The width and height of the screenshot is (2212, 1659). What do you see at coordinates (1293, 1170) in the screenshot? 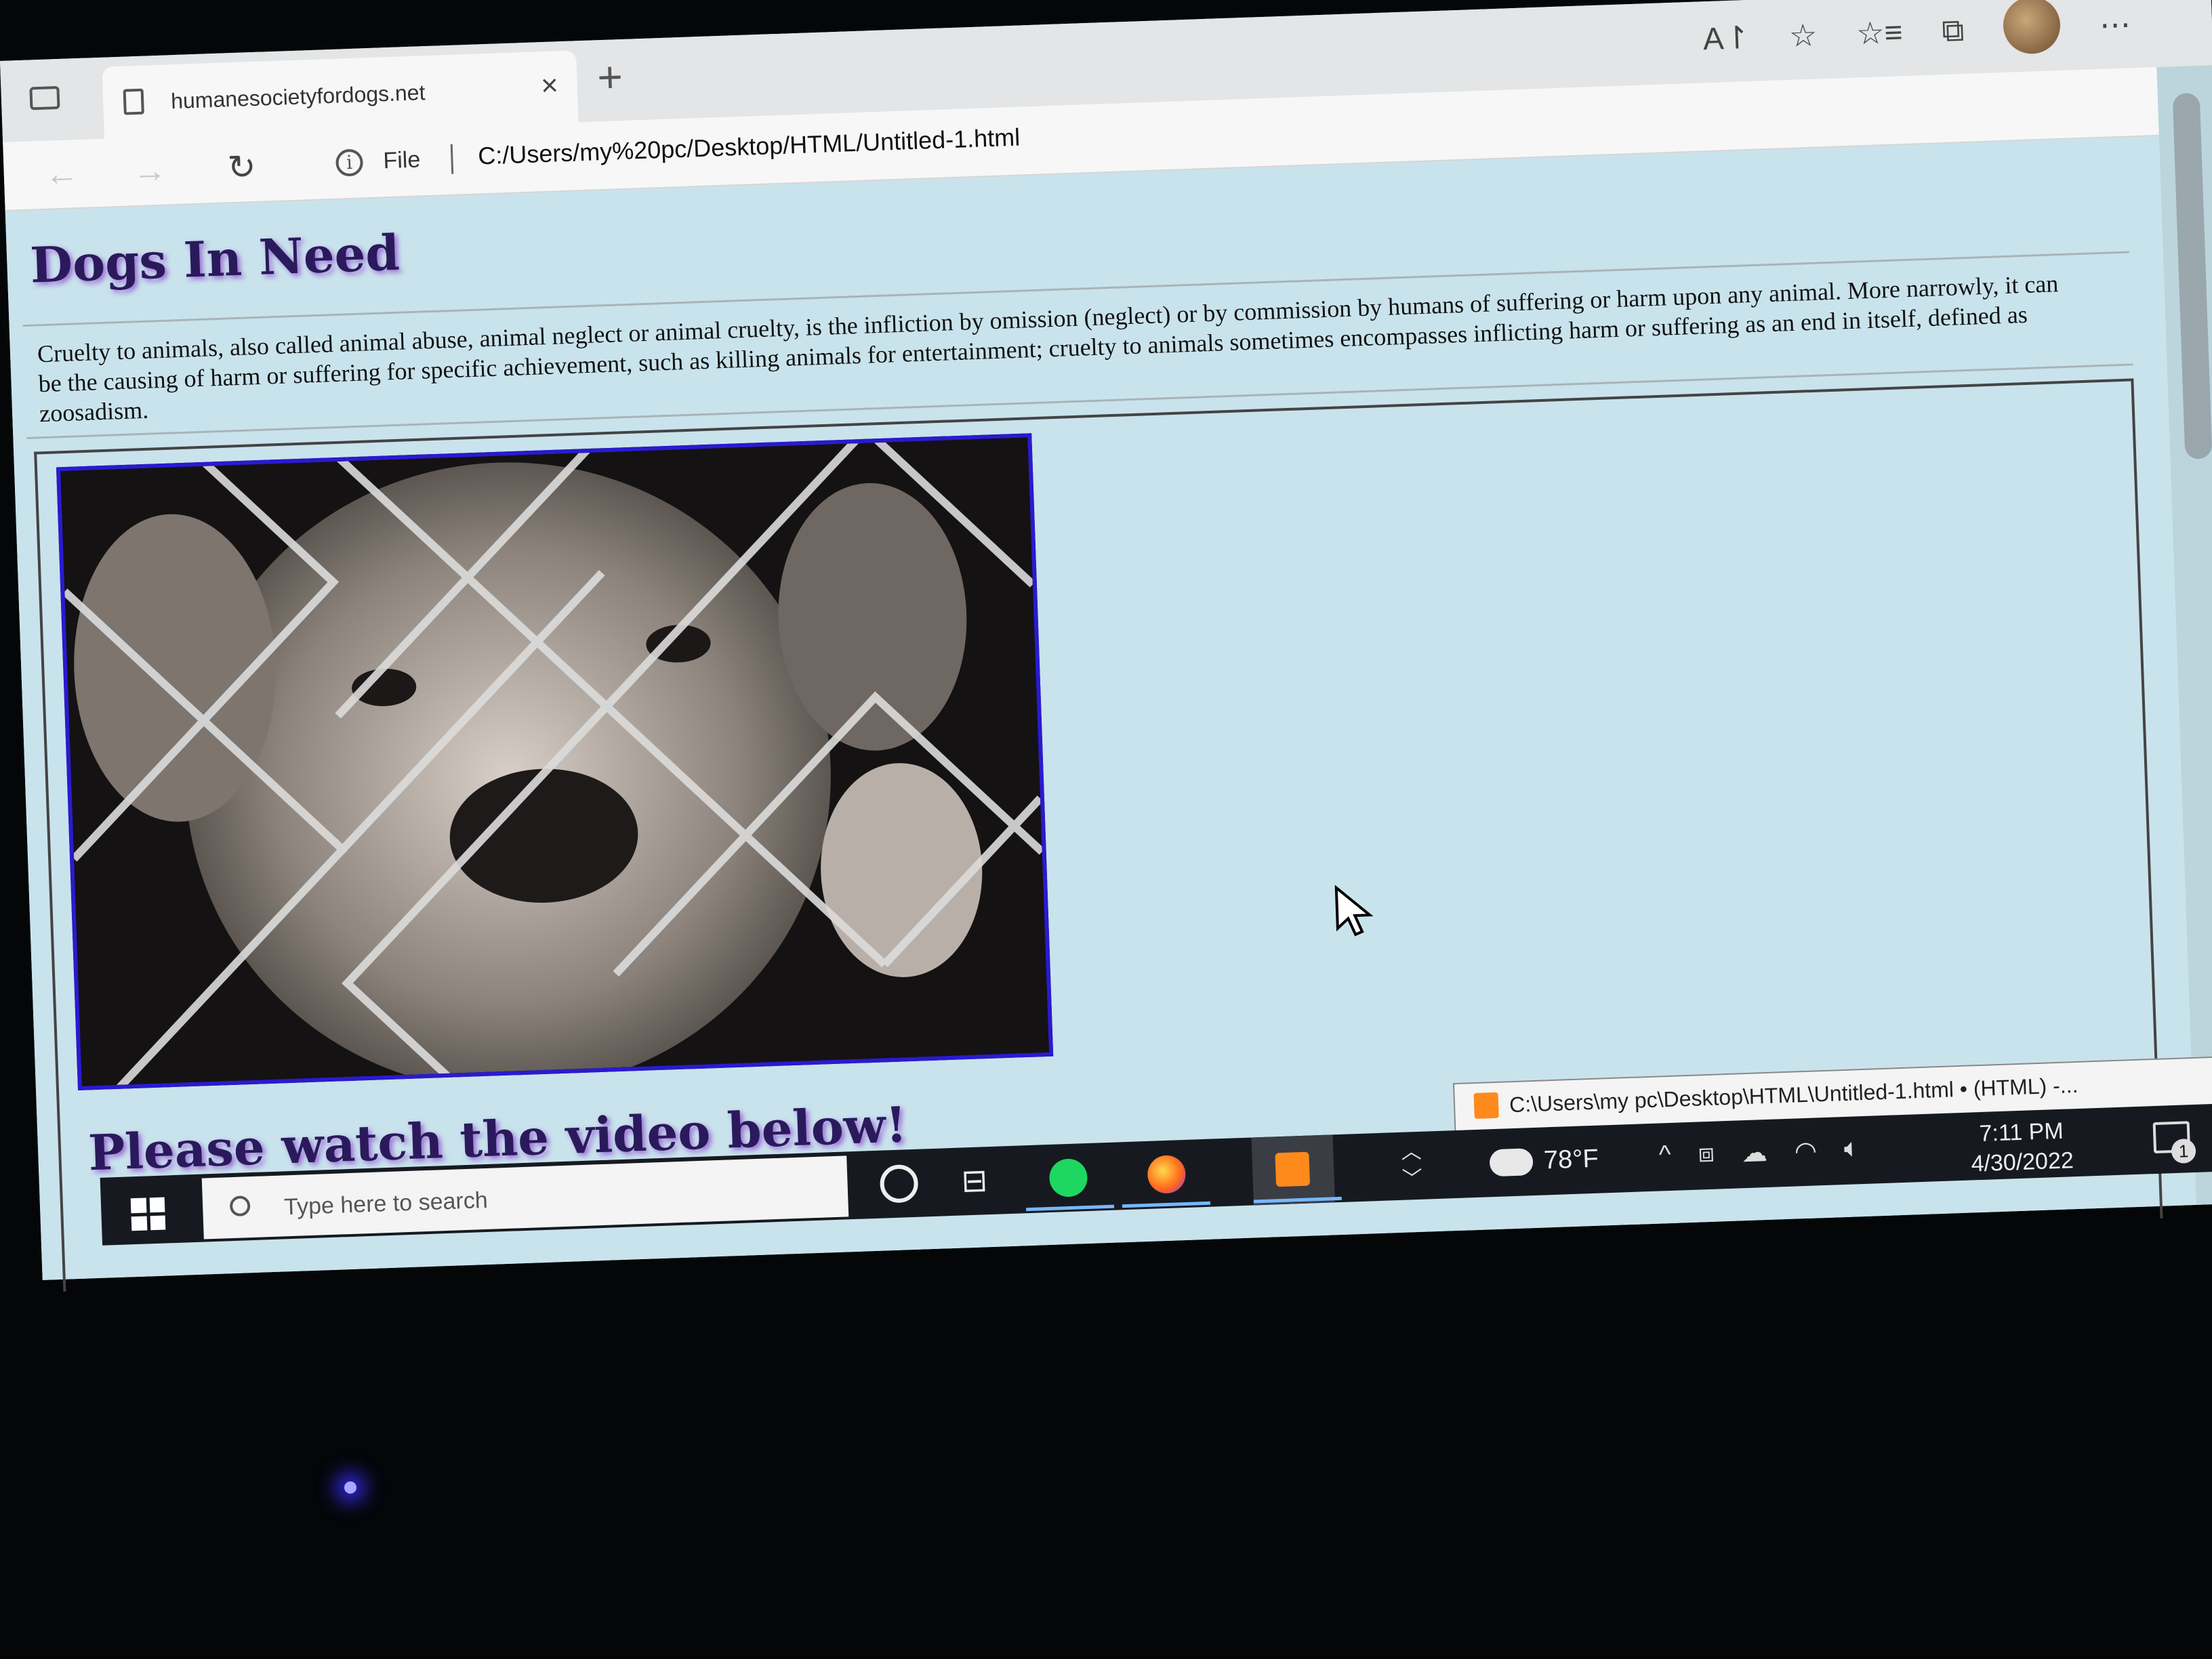
I see `sublime-text-taskbar-icon` at bounding box center [1293, 1170].